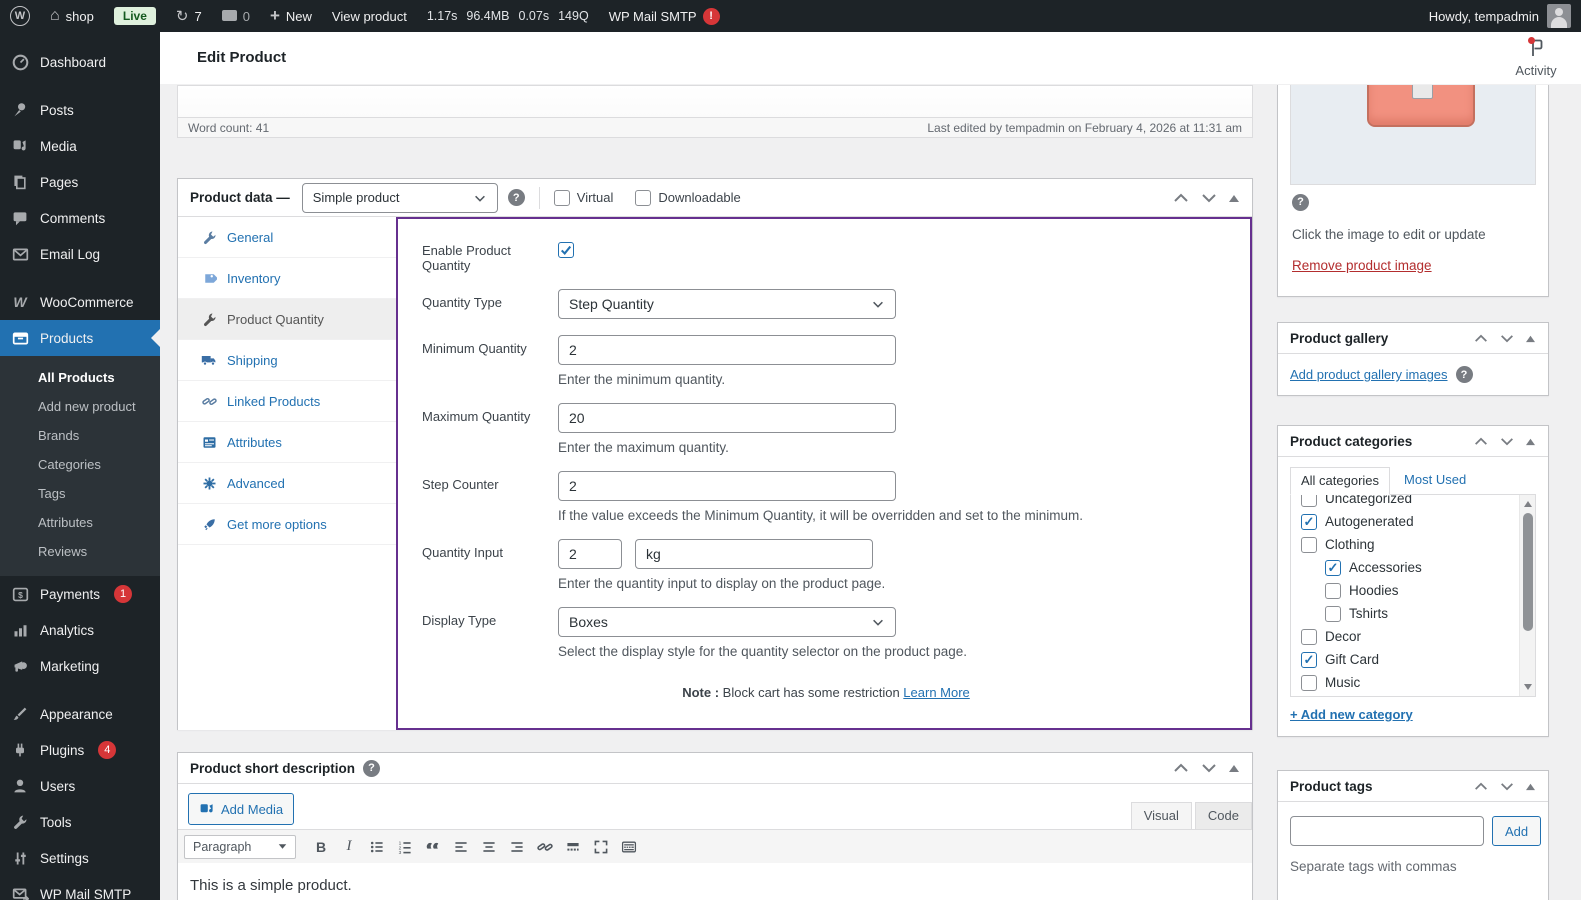 Image resolution: width=1581 pixels, height=900 pixels. I want to click on tab-all-categories: All categories, so click(1340, 481).